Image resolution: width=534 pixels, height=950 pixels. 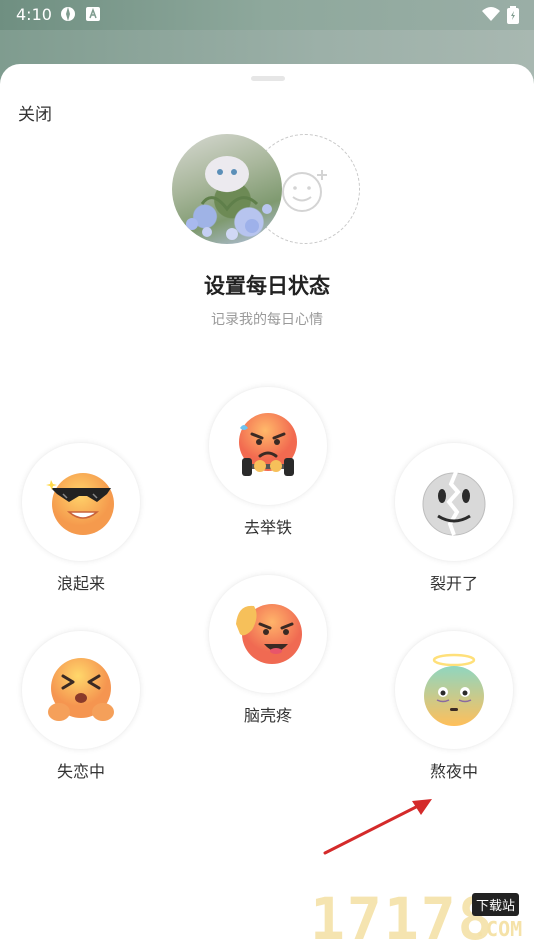 I want to click on mood-label-headache: 脑壳疼, so click(x=267, y=715).